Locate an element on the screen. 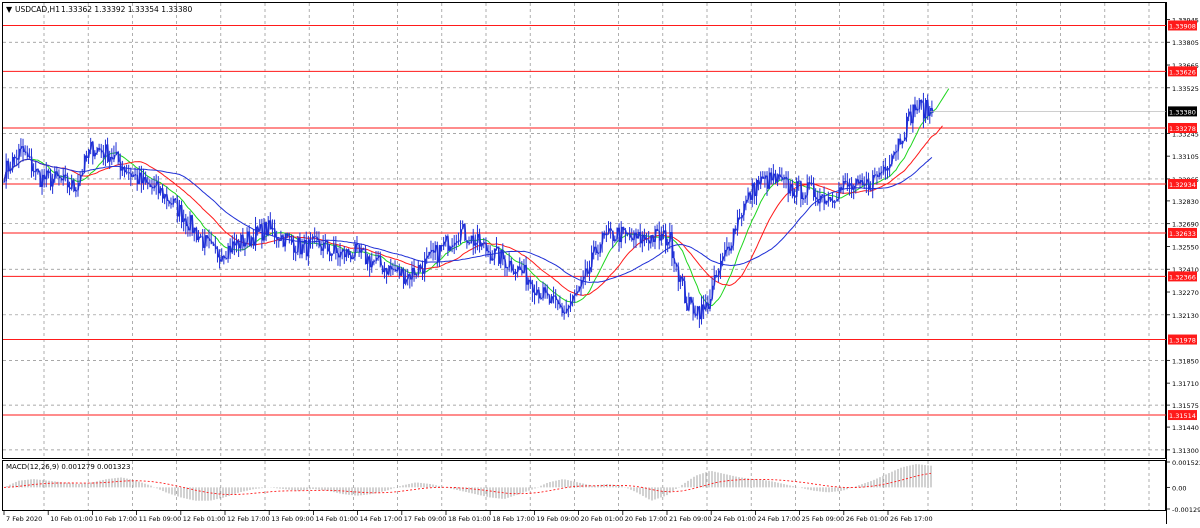 The image size is (1200, 528). y-tick-label: 1.32270 is located at coordinates (1185, 293).